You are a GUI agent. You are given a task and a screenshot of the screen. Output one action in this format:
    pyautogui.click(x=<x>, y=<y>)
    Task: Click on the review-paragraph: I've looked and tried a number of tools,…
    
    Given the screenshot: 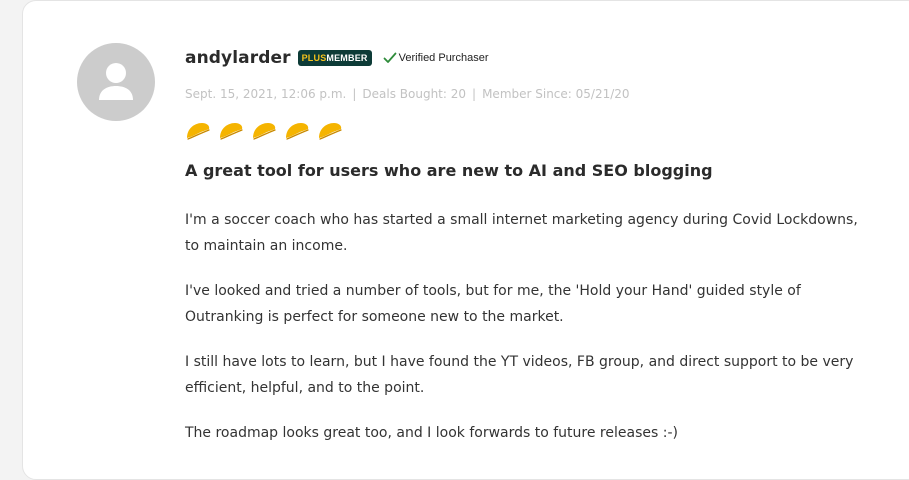 What is the action you would take?
    pyautogui.click(x=493, y=304)
    